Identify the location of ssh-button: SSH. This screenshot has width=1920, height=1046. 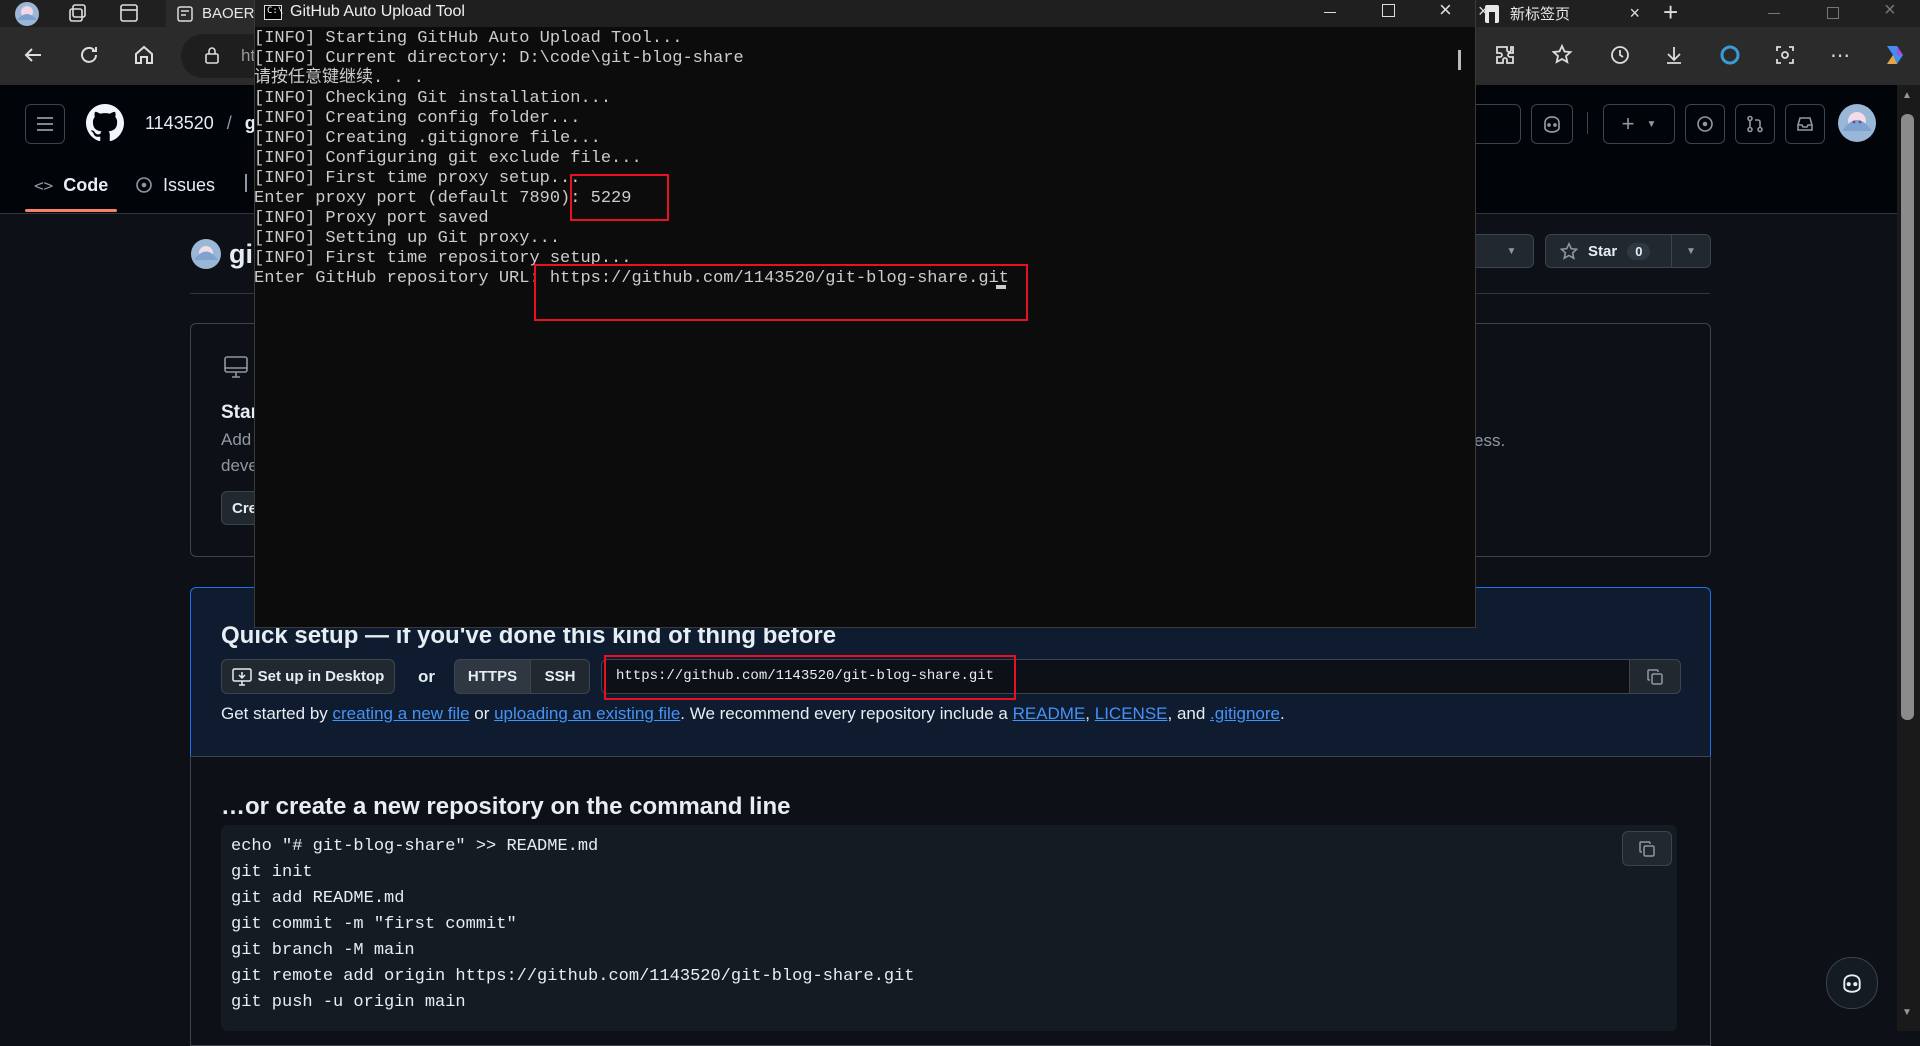
(560, 676).